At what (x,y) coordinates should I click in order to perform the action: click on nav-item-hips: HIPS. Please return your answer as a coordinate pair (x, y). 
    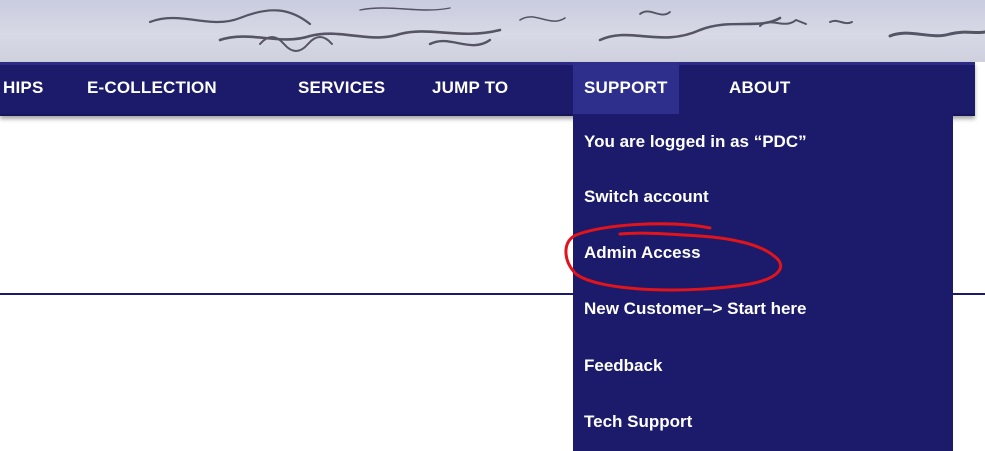
    Looking at the image, I should click on (23, 88).